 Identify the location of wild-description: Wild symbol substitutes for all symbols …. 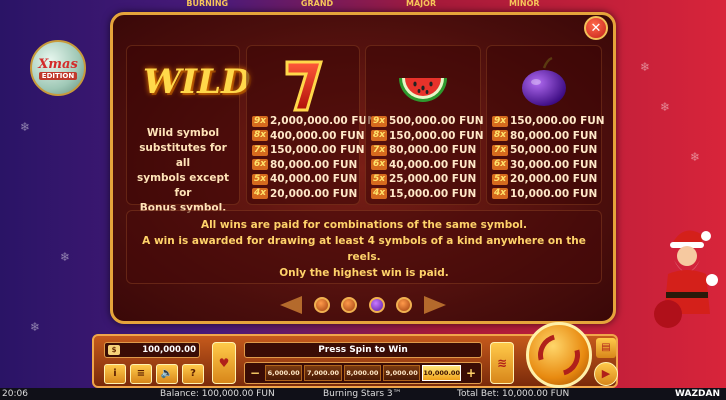
(183, 171).